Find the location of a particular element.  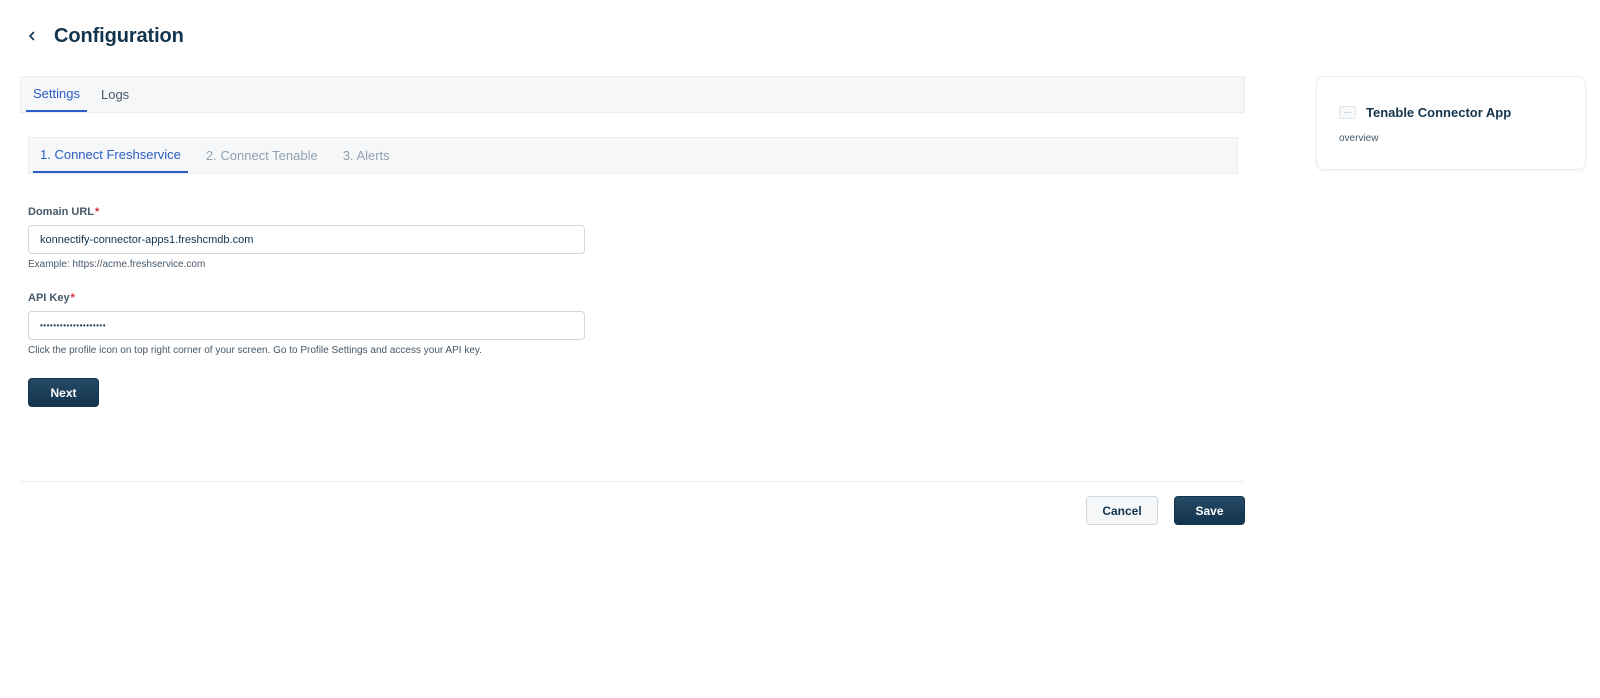

next-button: Next is located at coordinates (63, 392).